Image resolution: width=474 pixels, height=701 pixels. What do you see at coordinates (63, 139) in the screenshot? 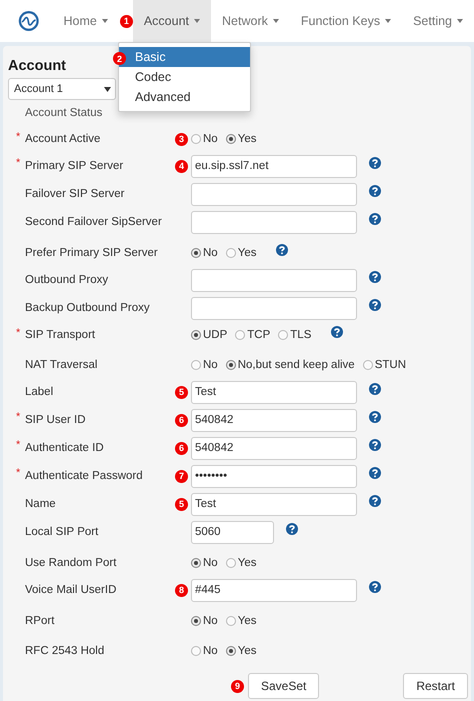
I see `field-label: Account Active` at bounding box center [63, 139].